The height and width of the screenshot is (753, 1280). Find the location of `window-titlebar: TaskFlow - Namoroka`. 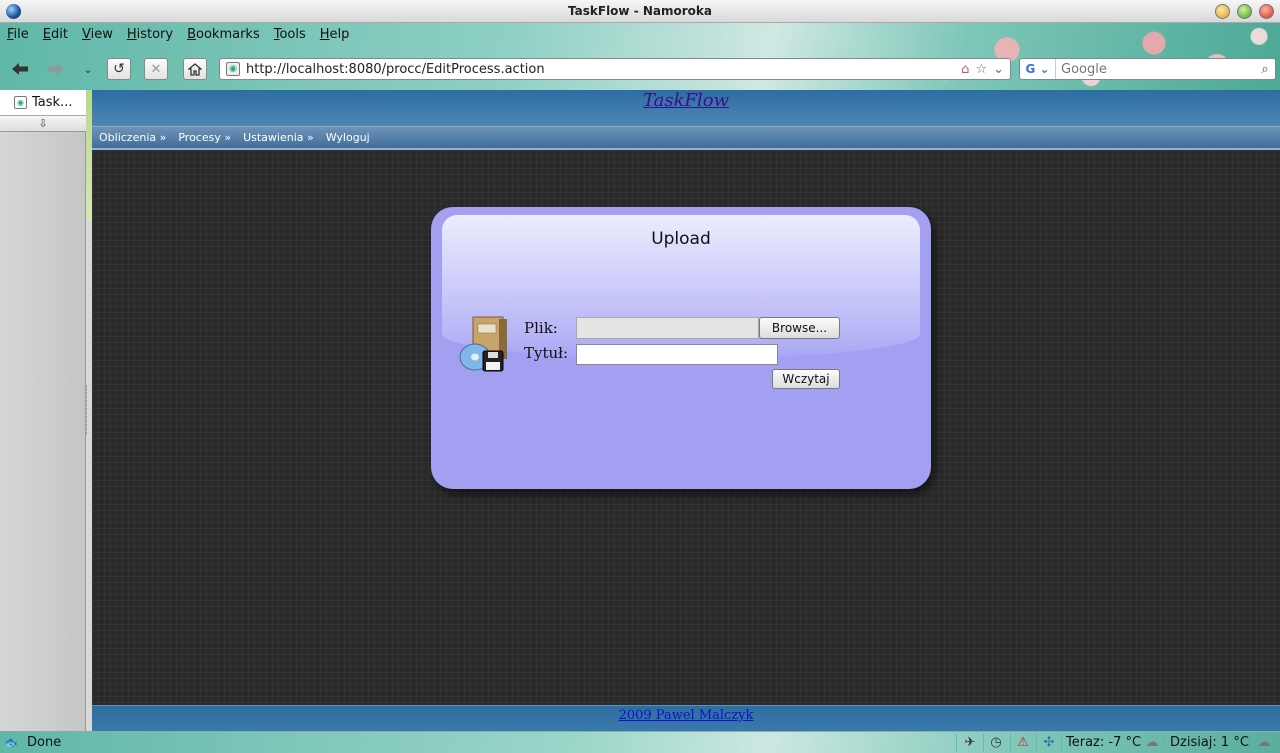

window-titlebar: TaskFlow - Namoroka is located at coordinates (640, 11).